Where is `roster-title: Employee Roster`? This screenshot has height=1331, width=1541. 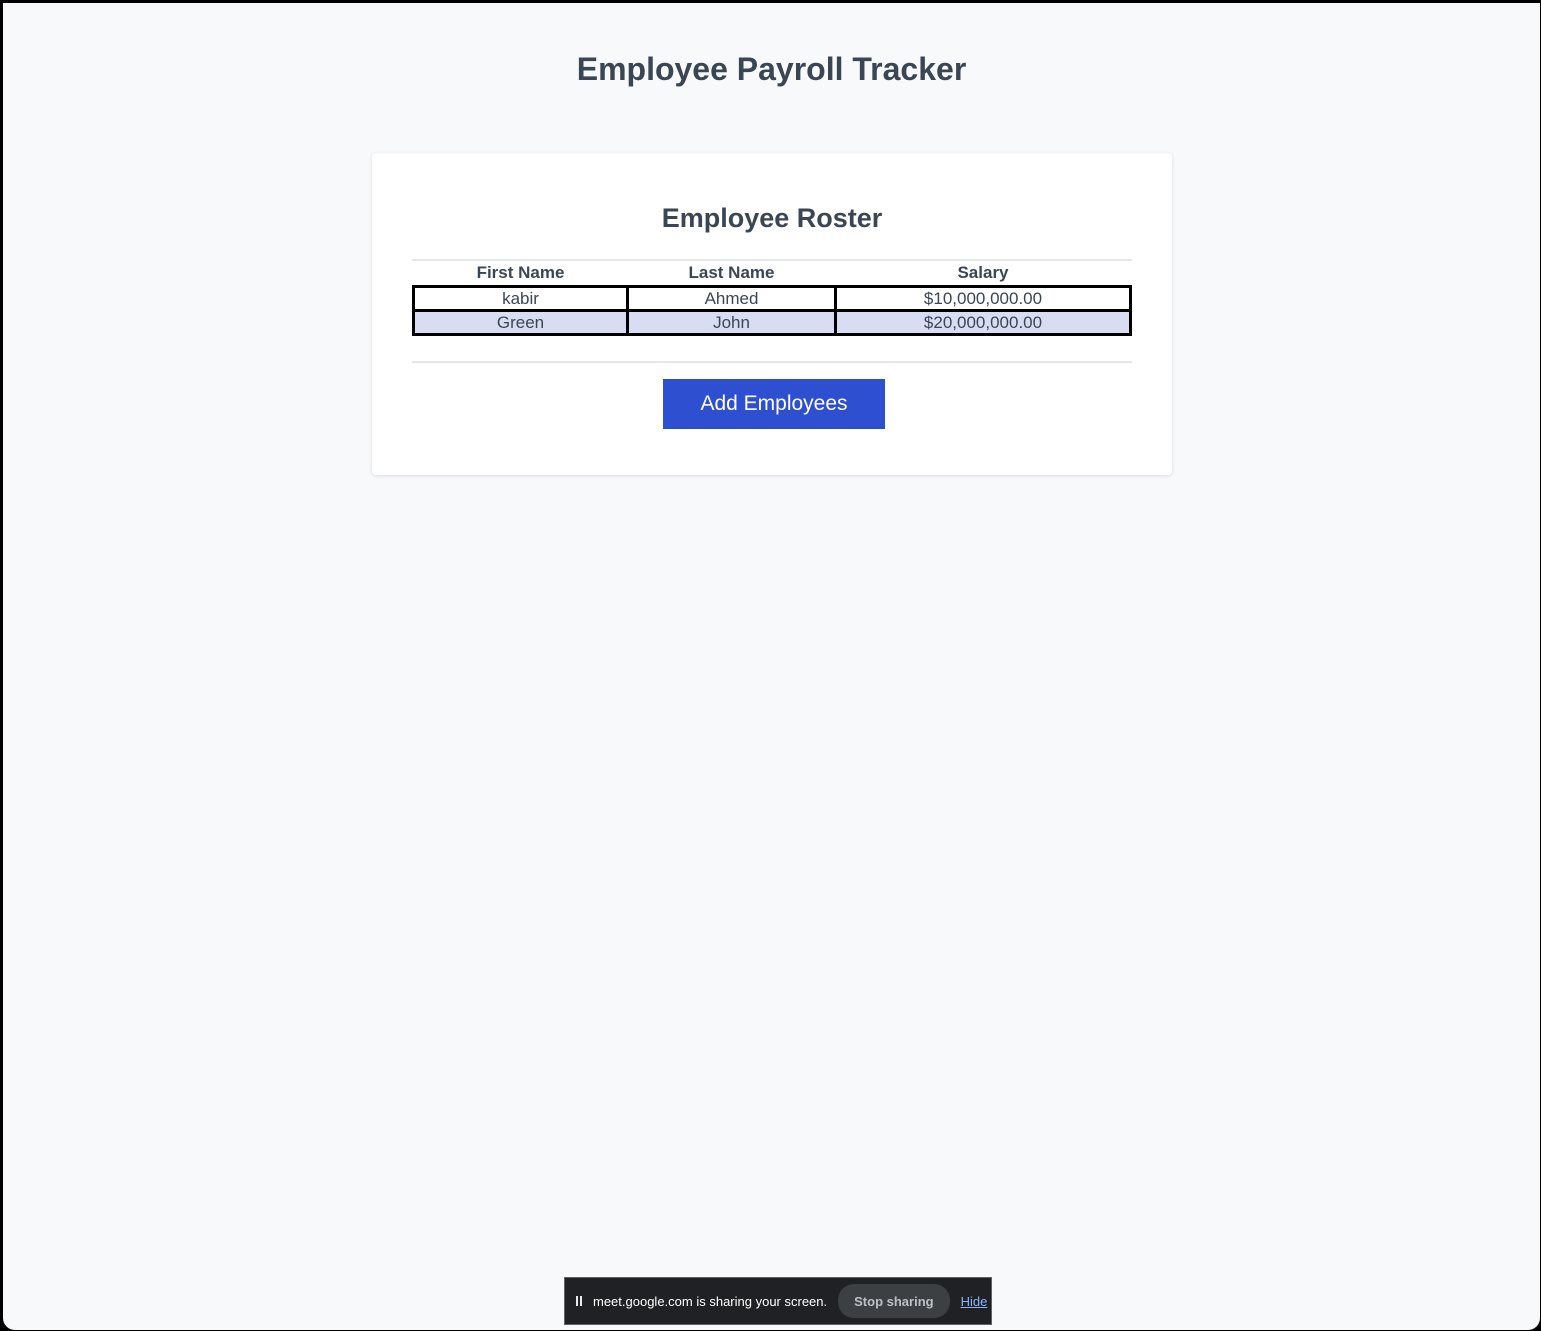
roster-title: Employee Roster is located at coordinates (772, 218).